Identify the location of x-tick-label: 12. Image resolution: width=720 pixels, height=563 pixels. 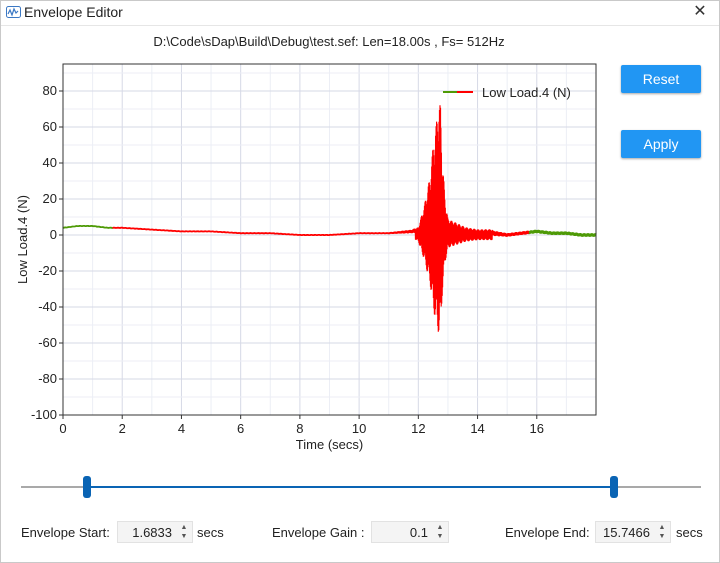
(418, 428).